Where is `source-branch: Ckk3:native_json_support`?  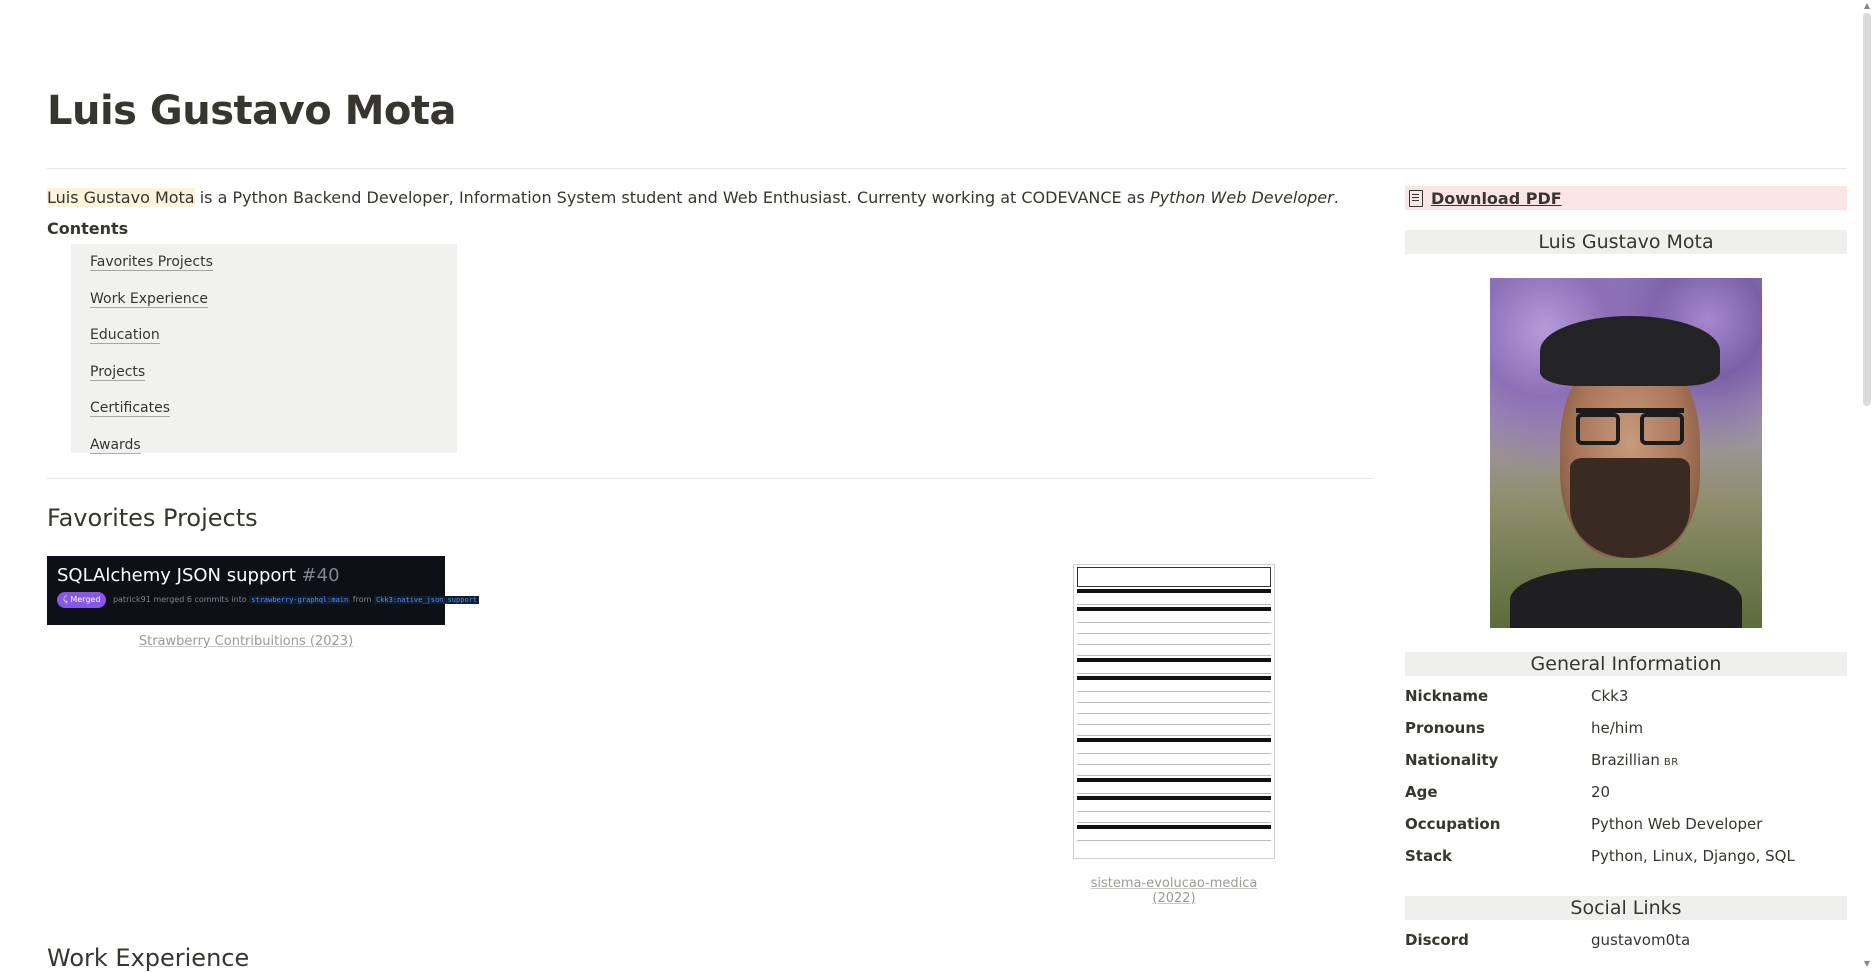
source-branch: Ckk3:native_json_support is located at coordinates (426, 600).